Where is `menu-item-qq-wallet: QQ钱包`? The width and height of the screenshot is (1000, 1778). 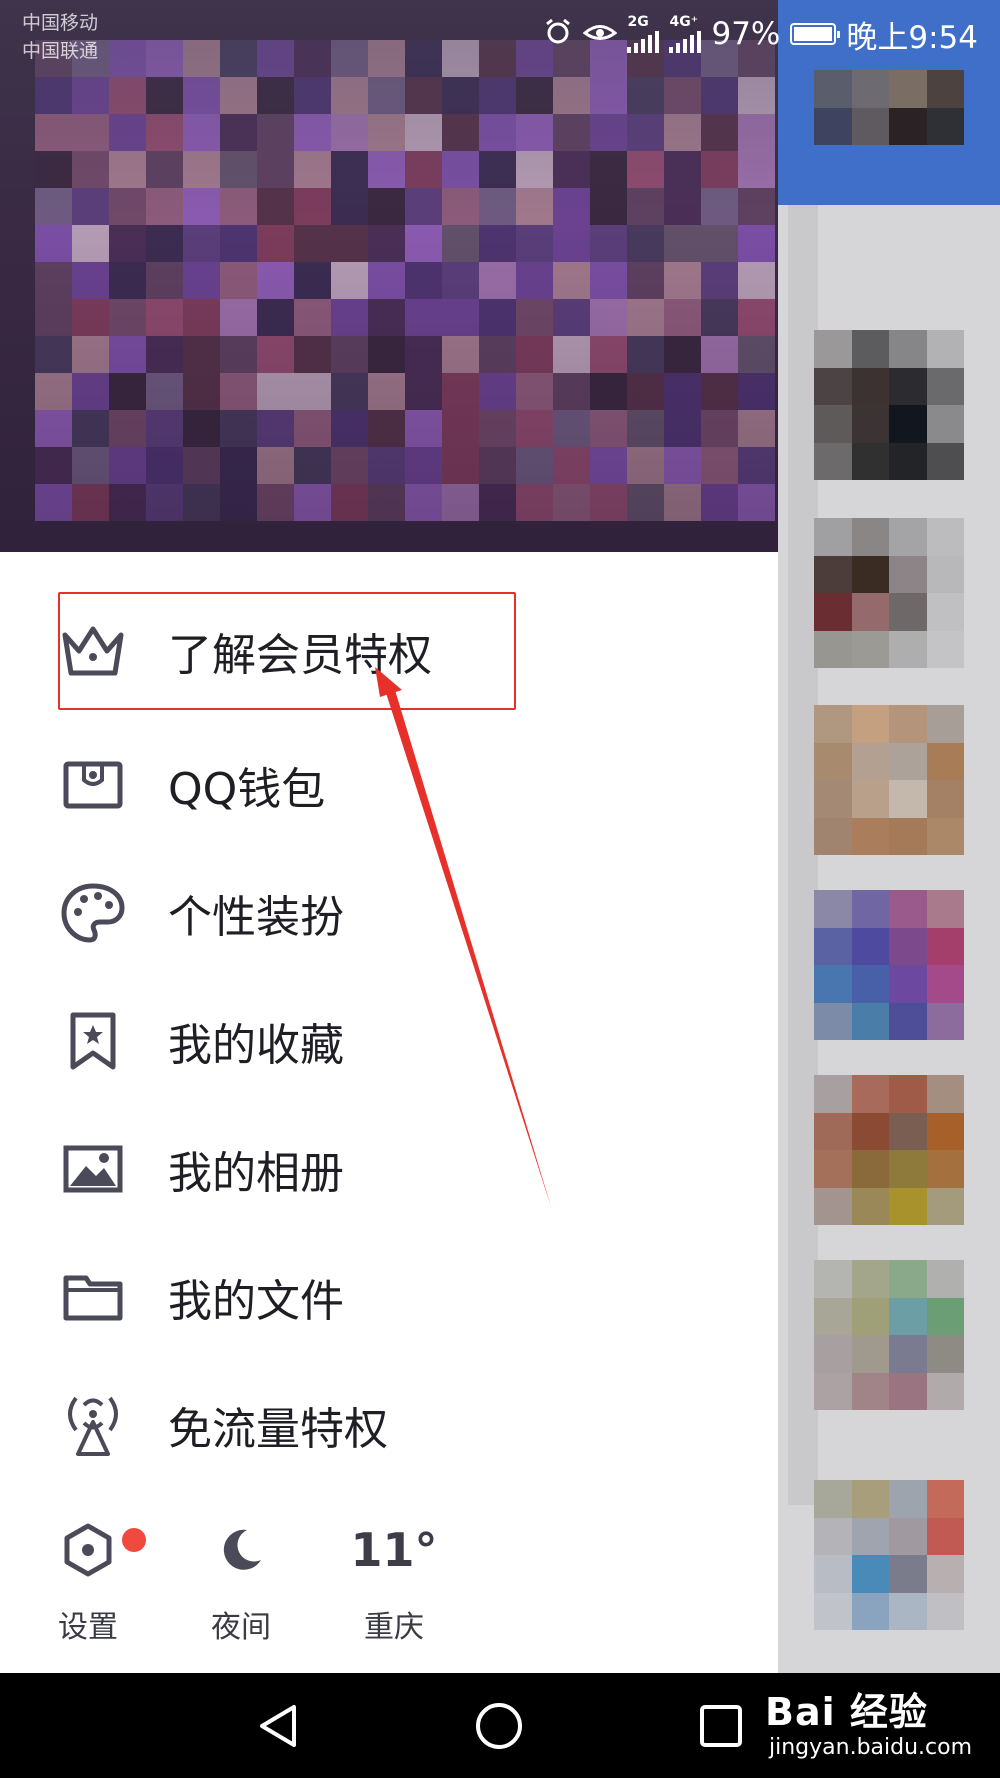
menu-item-qq-wallet: QQ钱包 is located at coordinates (389, 785).